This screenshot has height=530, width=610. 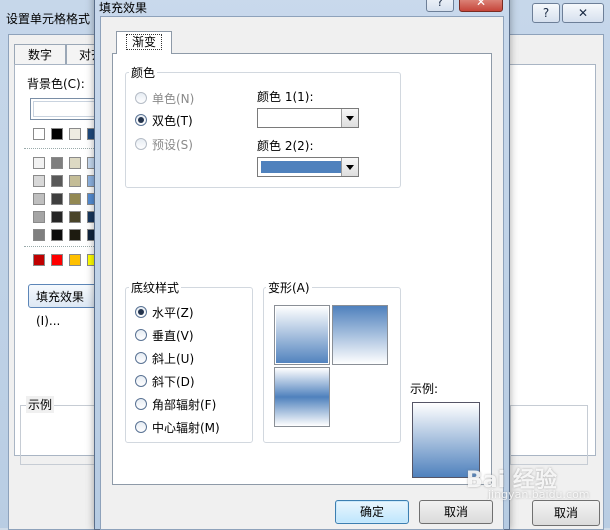 What do you see at coordinates (360, 335) in the screenshot?
I see `variant-2-tile` at bounding box center [360, 335].